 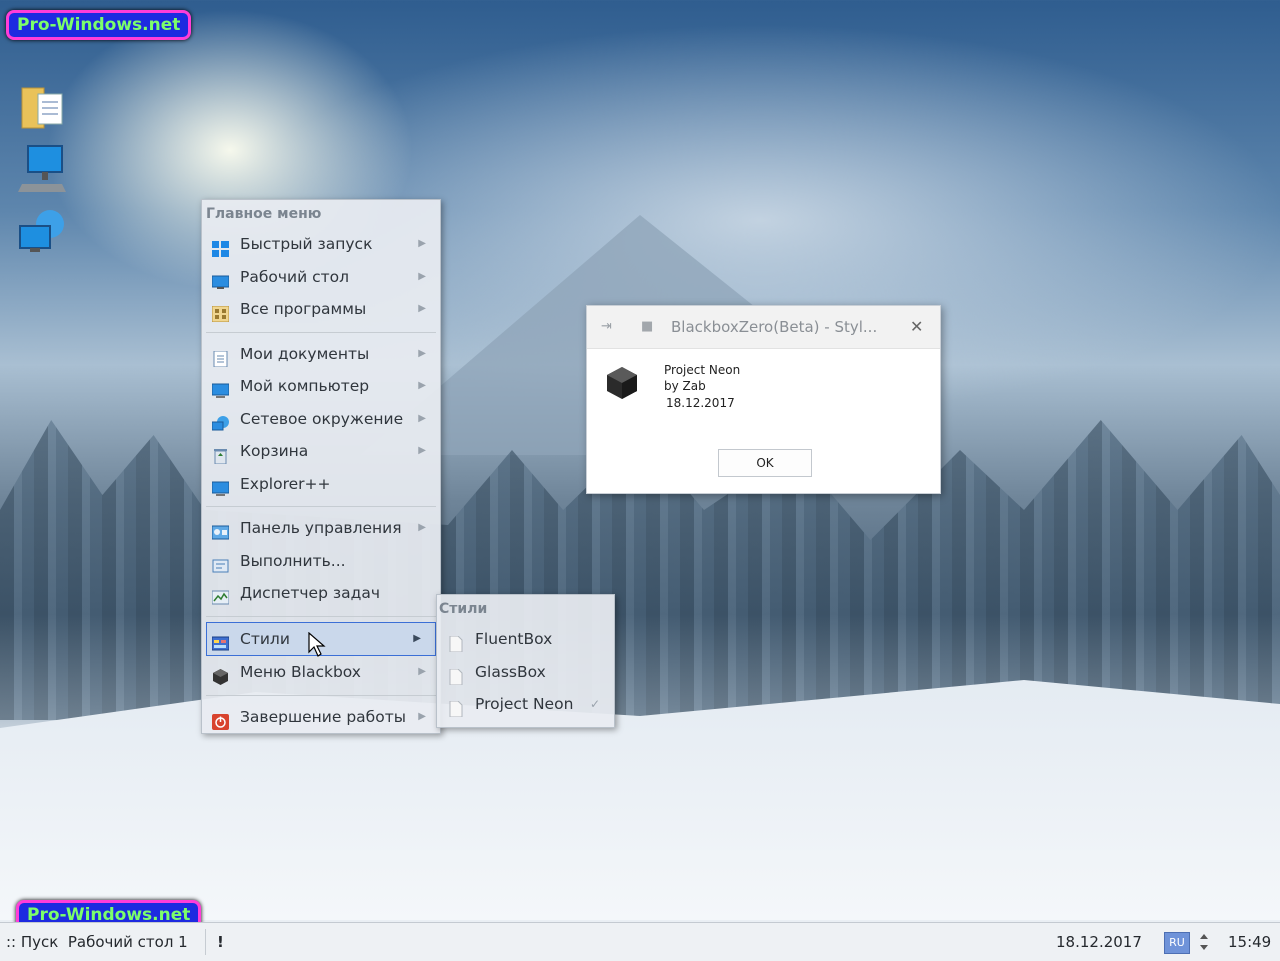 I want to click on style-item-fluentbox: FluentBox, so click(x=525, y=639).